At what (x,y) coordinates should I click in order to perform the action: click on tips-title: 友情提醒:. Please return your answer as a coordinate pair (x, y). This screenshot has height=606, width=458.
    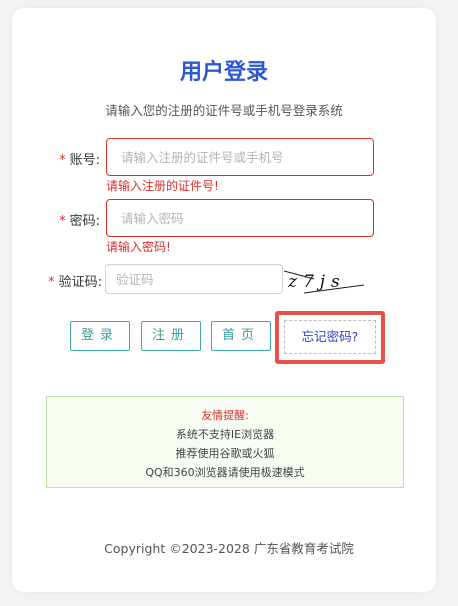
    Looking at the image, I should click on (225, 415).